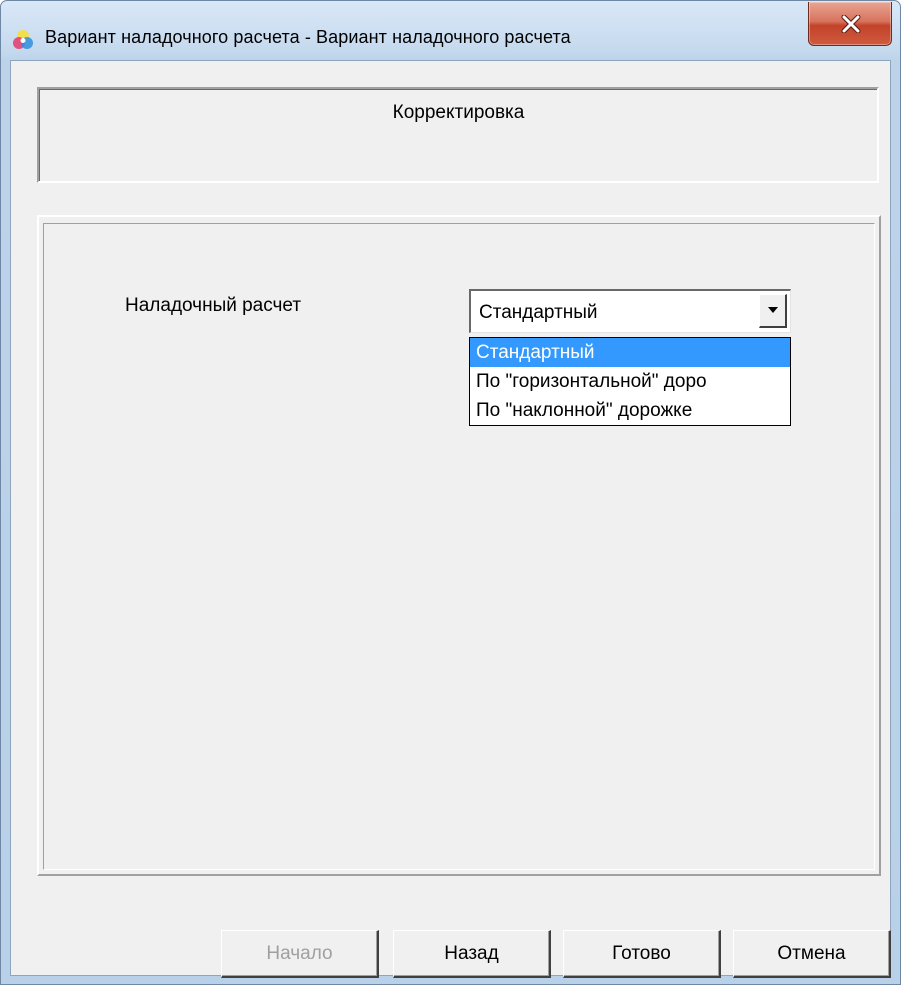 The height and width of the screenshot is (985, 901). What do you see at coordinates (630, 352) in the screenshot?
I see `dropdown-option-standard: Стандартный` at bounding box center [630, 352].